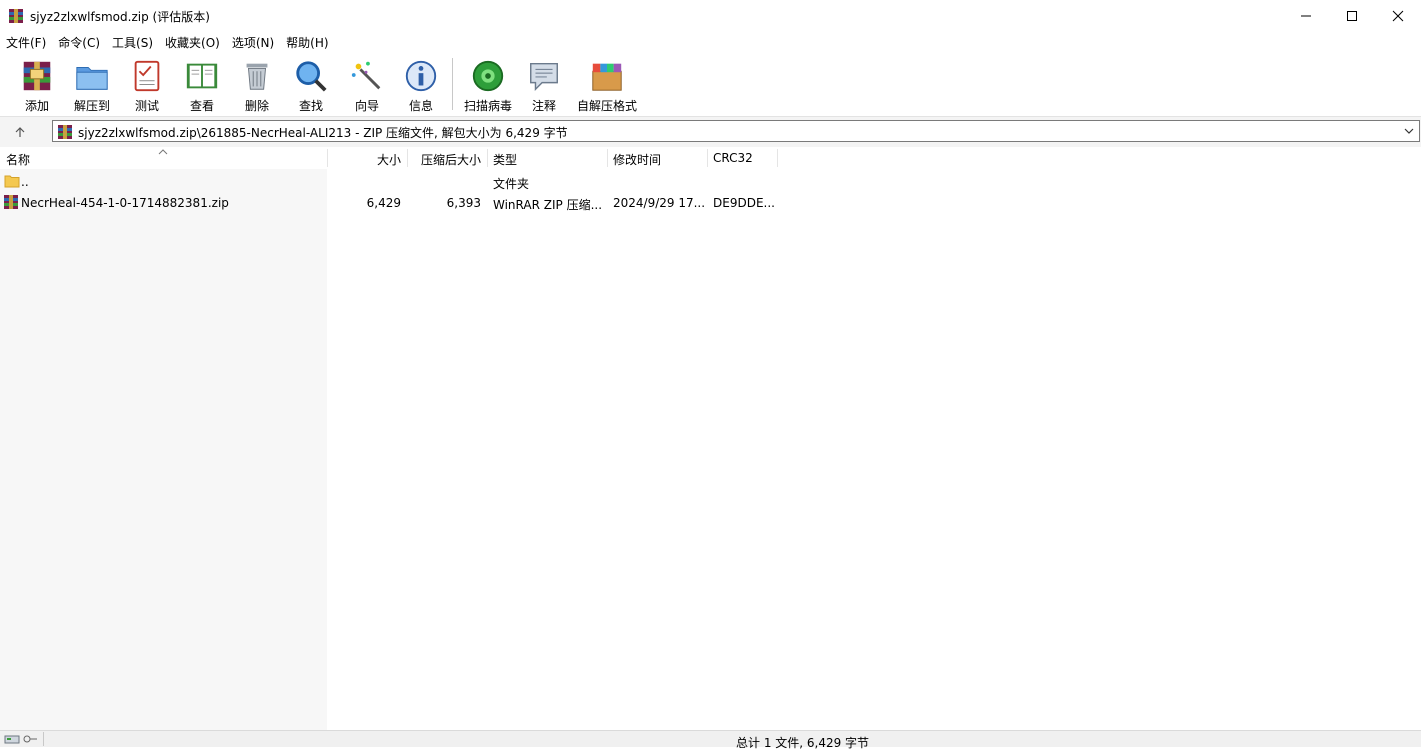 The image size is (1421, 751). I want to click on header-crc32: CRC32, so click(733, 158).